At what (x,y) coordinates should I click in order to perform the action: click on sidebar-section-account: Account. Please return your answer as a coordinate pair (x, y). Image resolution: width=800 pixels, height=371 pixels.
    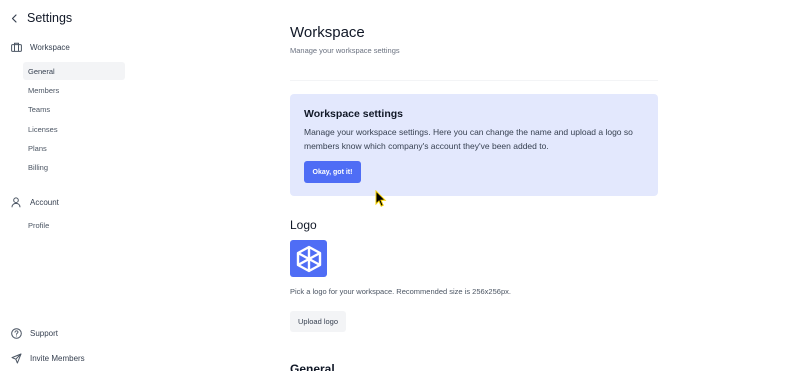
    Looking at the image, I should click on (34, 202).